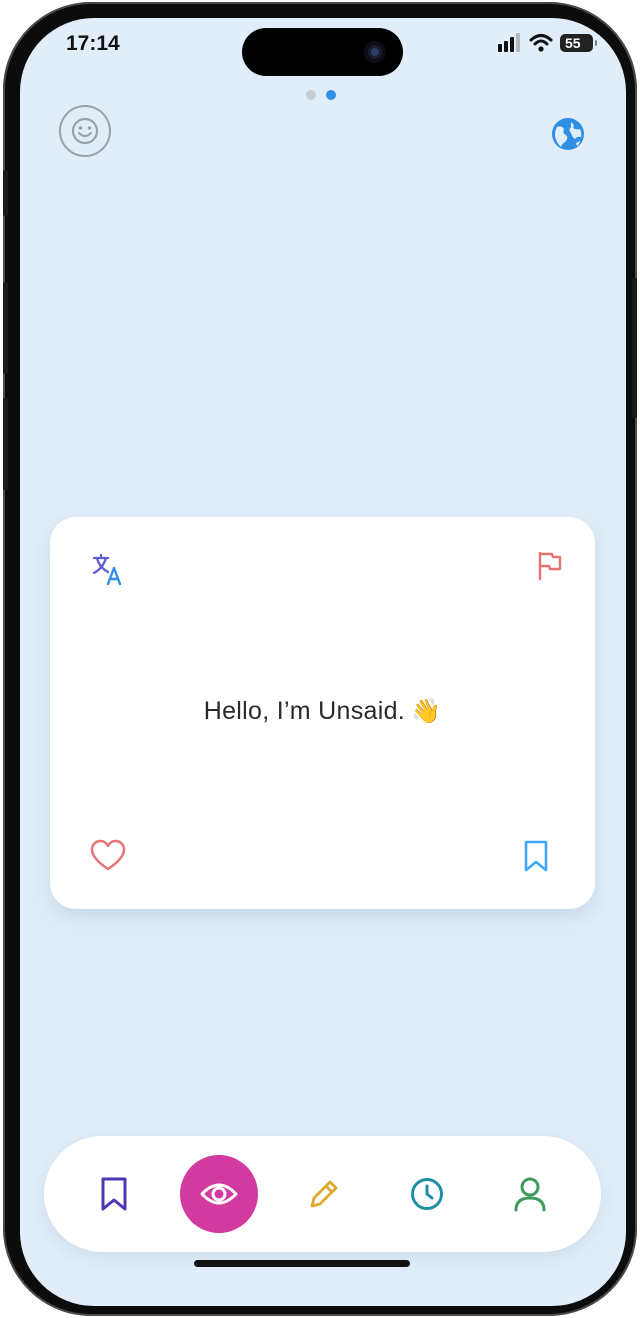 This screenshot has height=1318, width=640. What do you see at coordinates (302, 1263) in the screenshot?
I see `home-indicator` at bounding box center [302, 1263].